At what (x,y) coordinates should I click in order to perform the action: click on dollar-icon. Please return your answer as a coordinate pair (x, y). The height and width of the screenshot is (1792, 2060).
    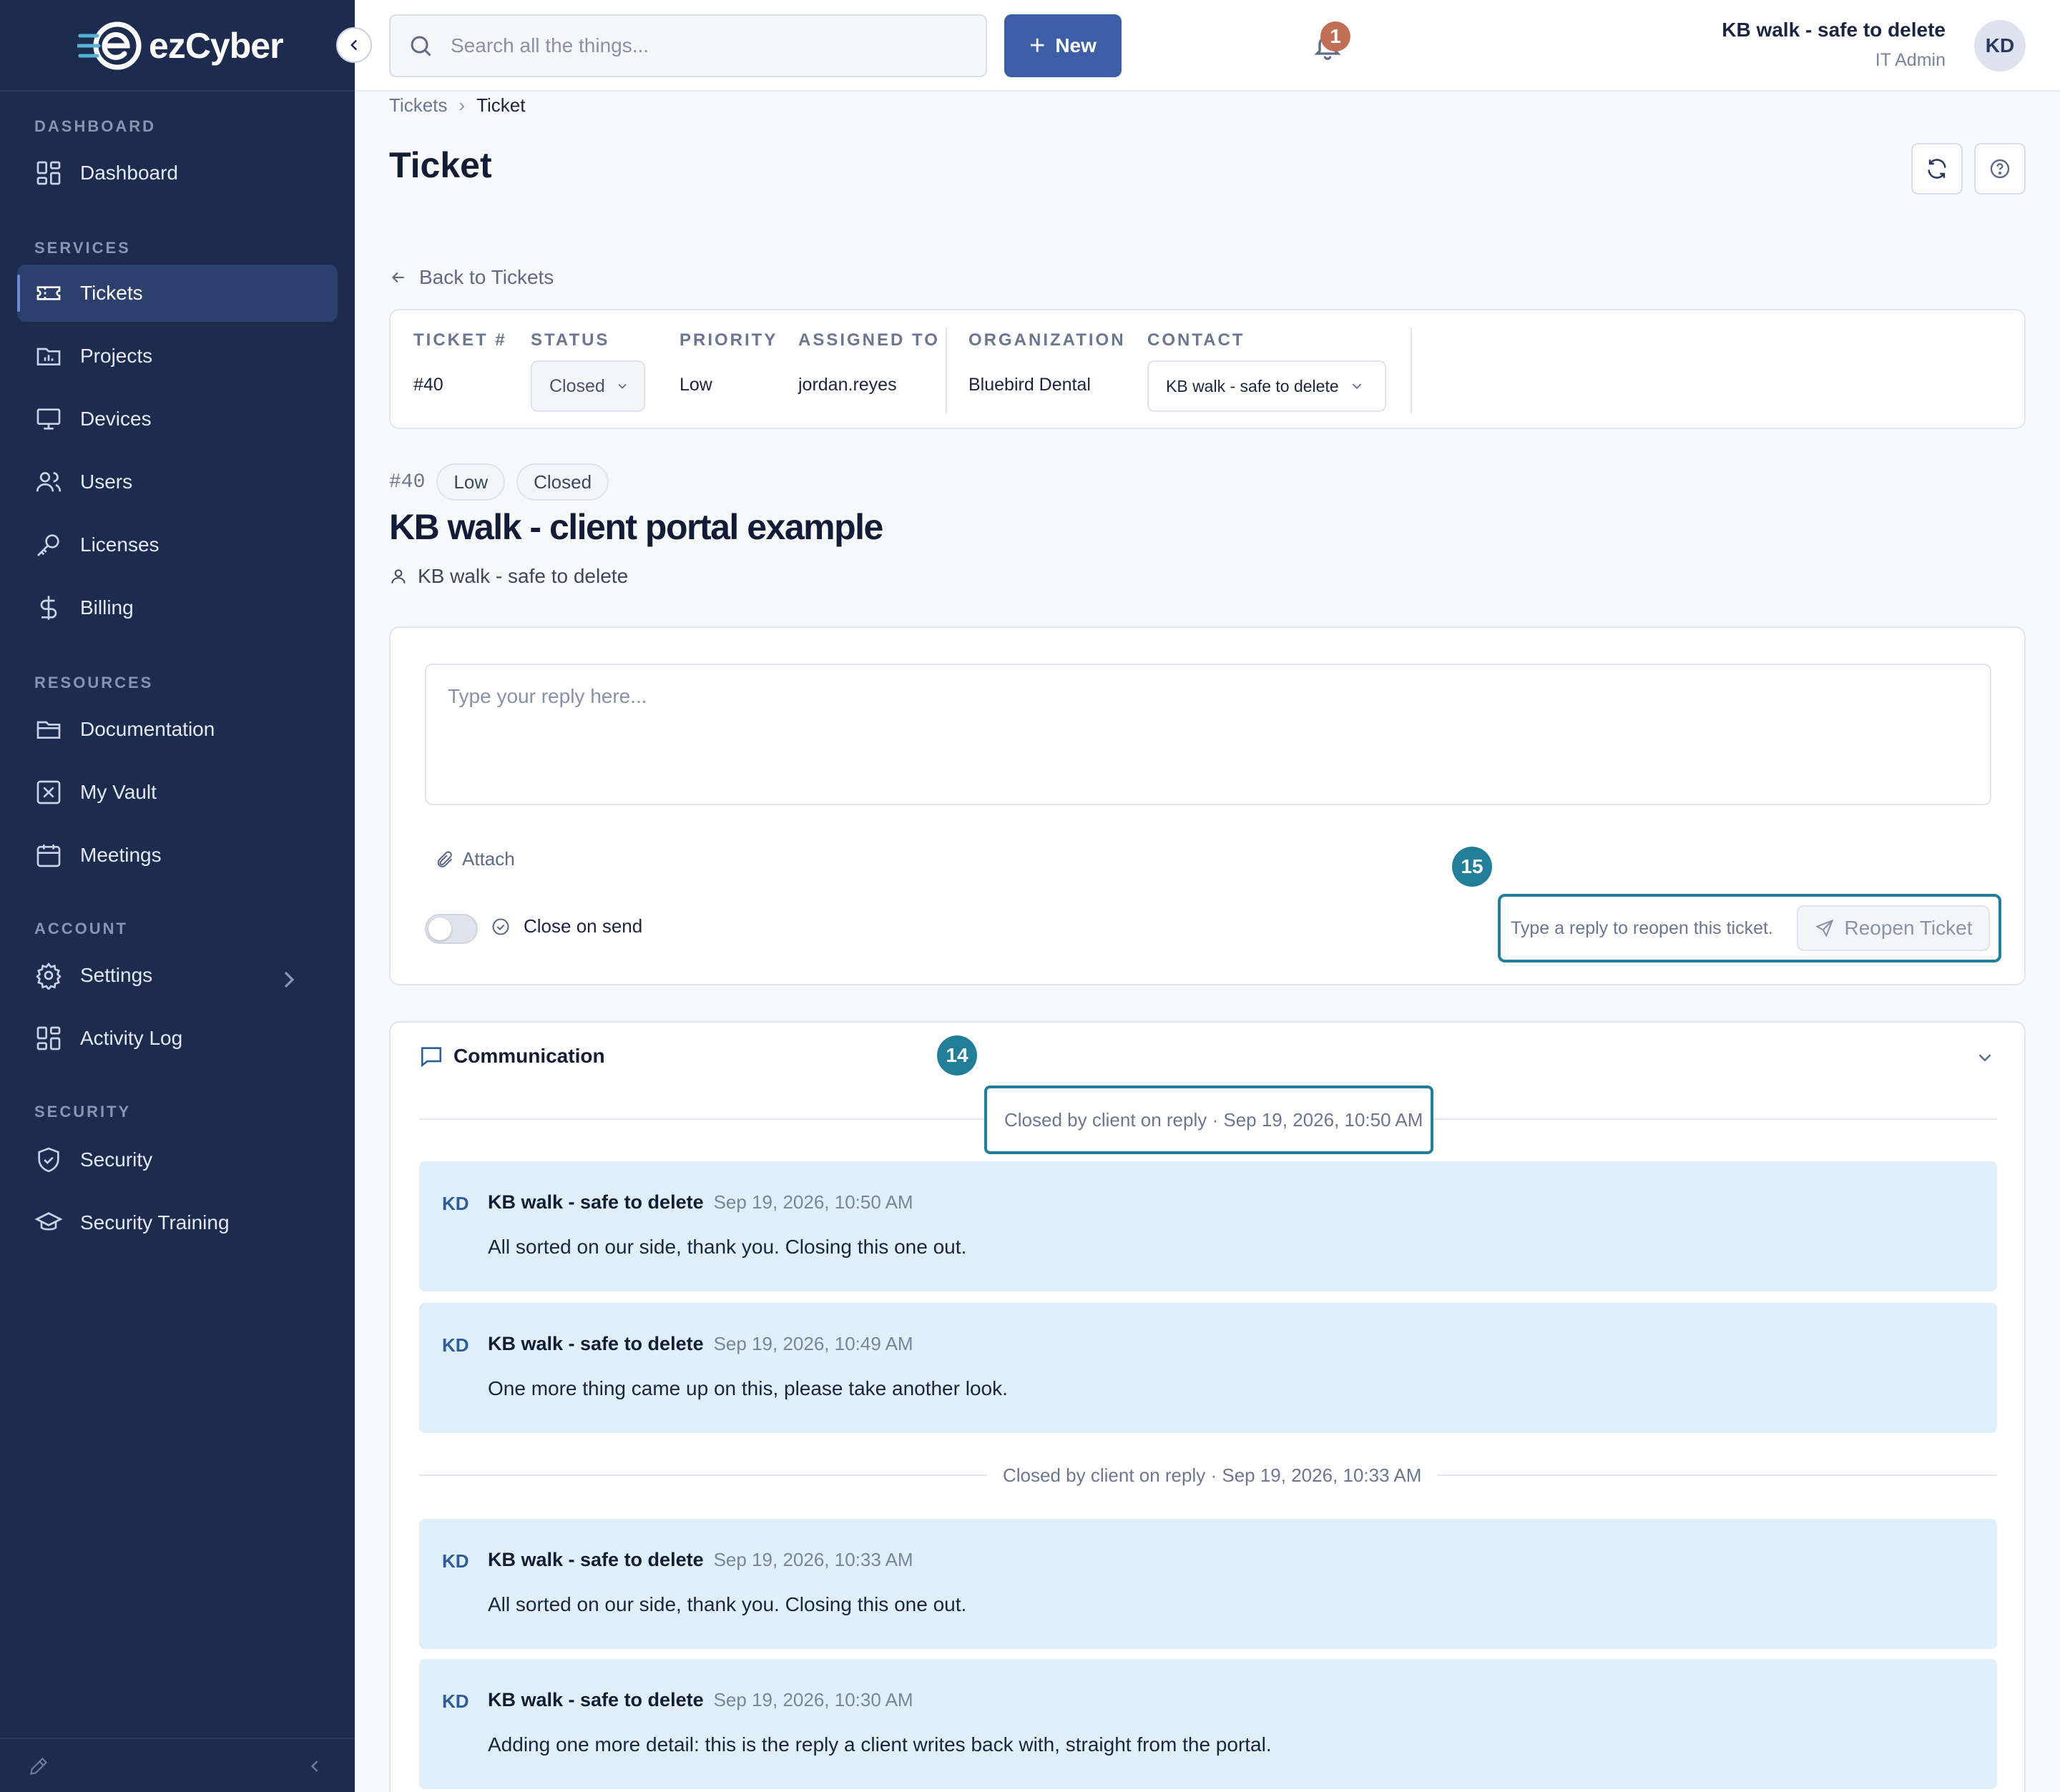
    Looking at the image, I should click on (49, 608).